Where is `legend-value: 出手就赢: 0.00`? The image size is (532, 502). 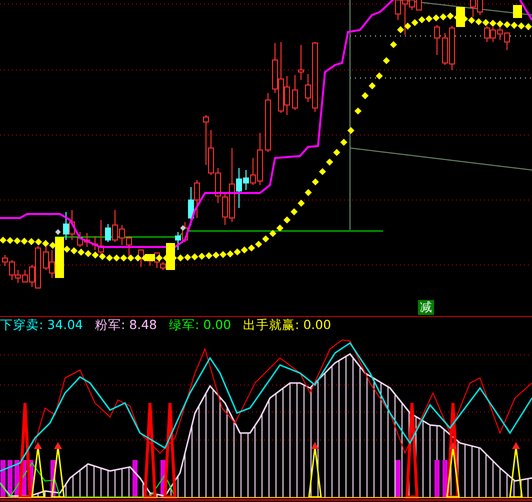
legend-value: 出手就赢: 0.00 is located at coordinates (287, 325).